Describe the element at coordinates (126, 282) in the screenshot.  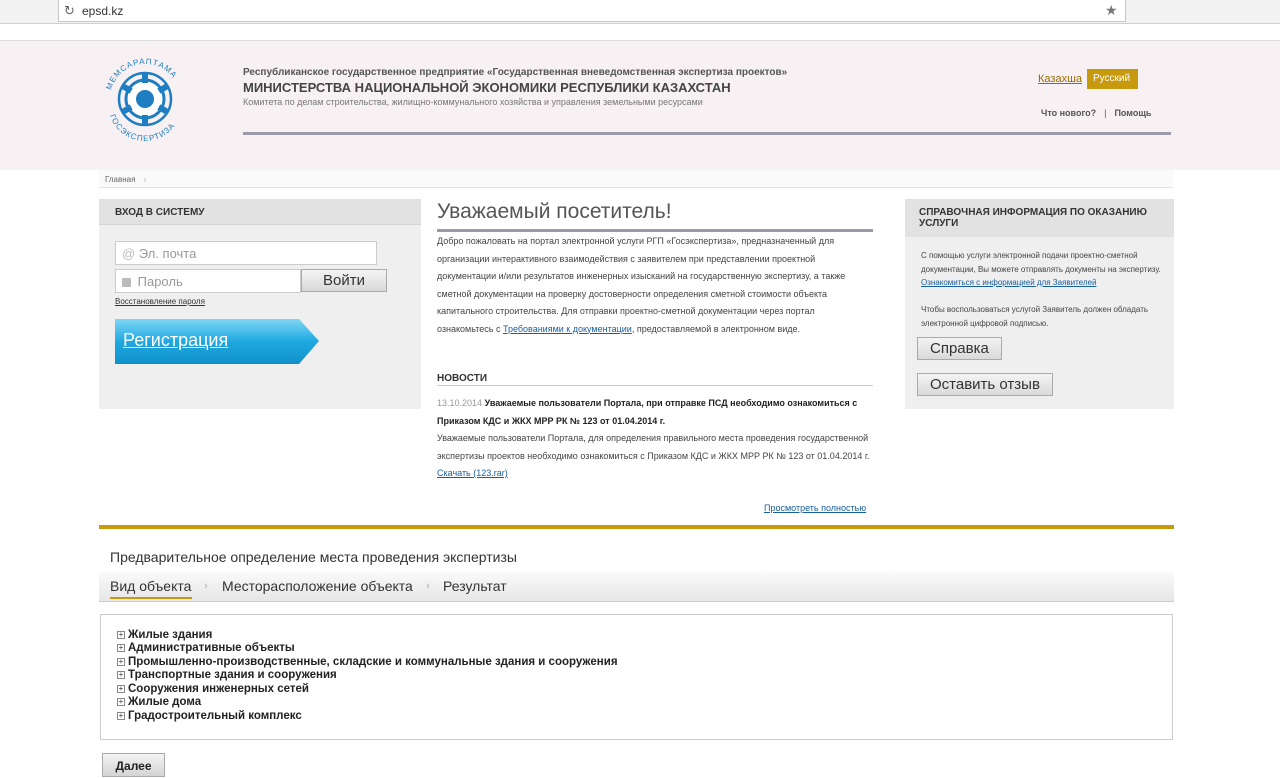
I see `lock-icon` at that location.